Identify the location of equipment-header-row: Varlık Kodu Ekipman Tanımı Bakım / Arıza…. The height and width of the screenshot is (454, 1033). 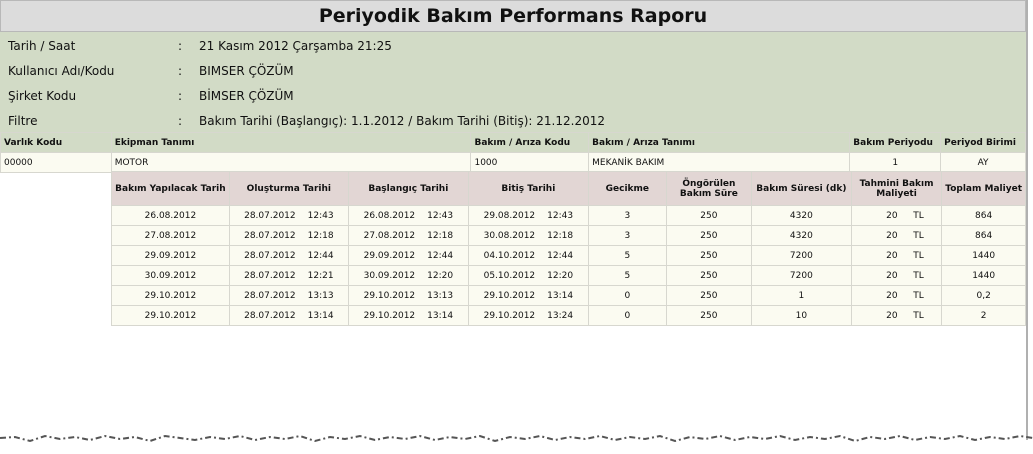
(513, 142).